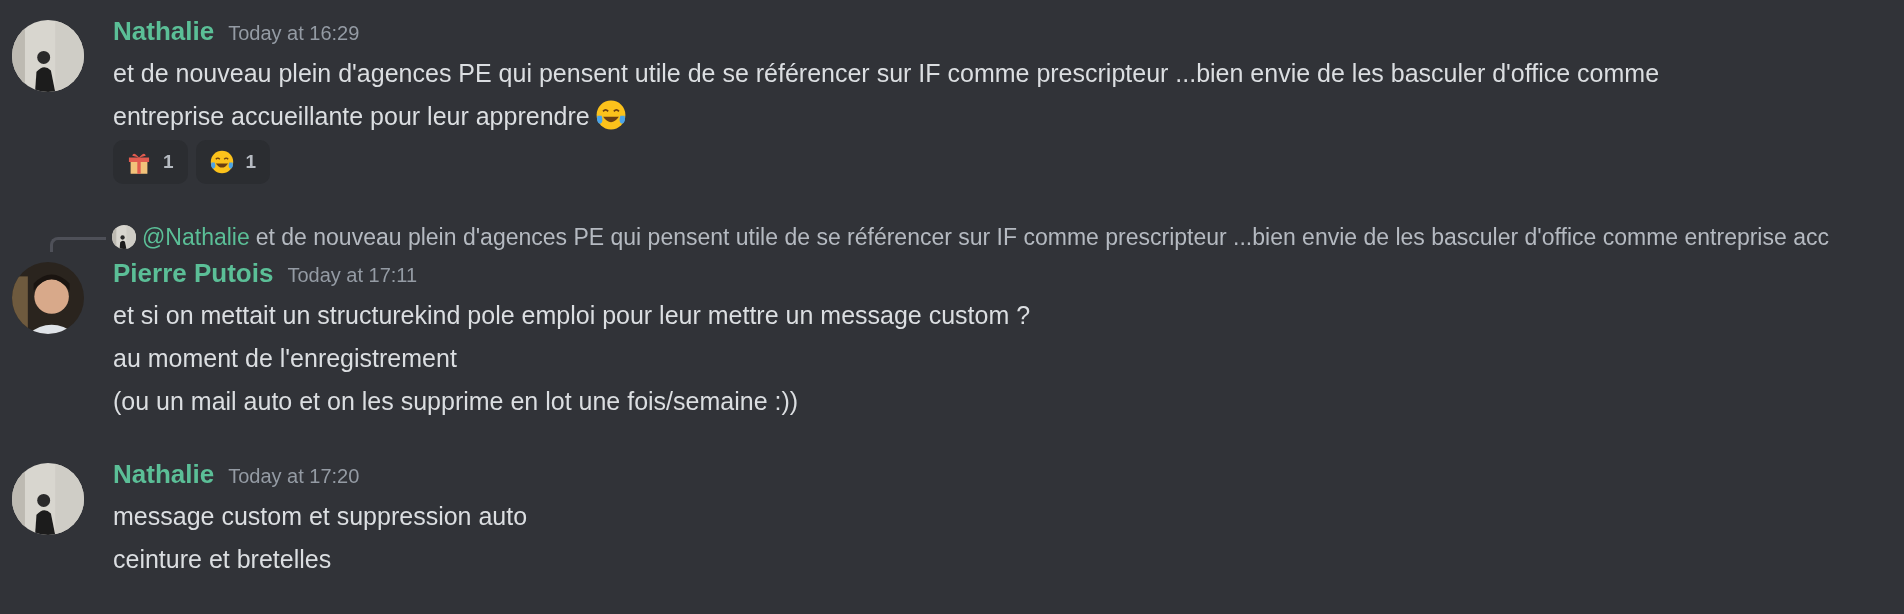 This screenshot has width=1904, height=614. I want to click on author-name: Pierre Putois, so click(193, 273).